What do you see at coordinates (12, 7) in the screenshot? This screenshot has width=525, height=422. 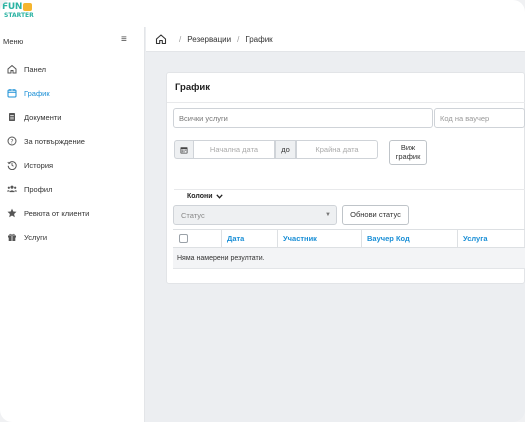 I see `brand-logo-text: FUN` at bounding box center [12, 7].